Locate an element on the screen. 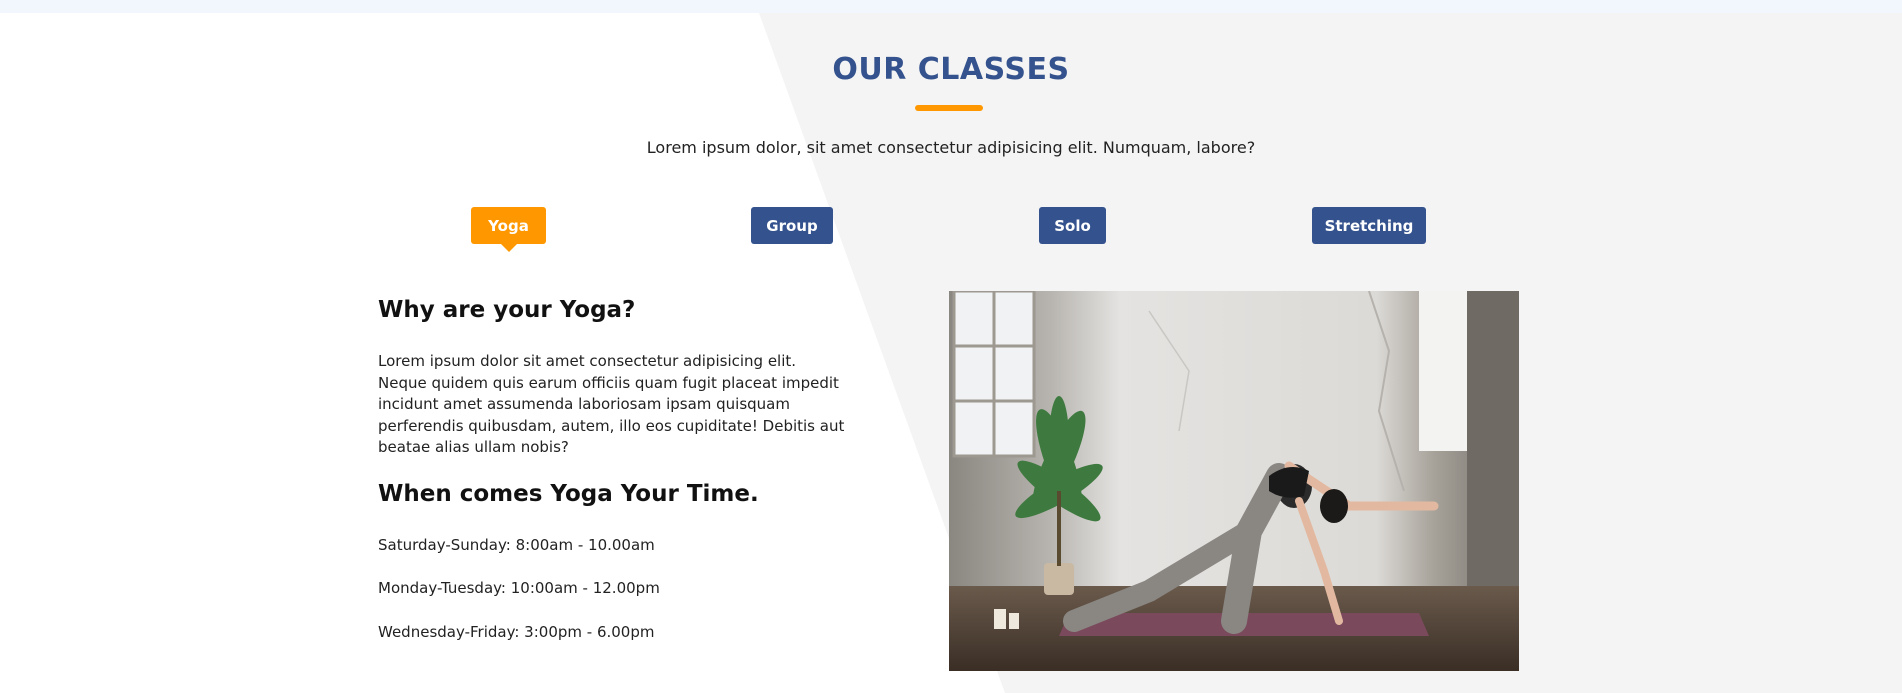 The image size is (1902, 693). tab-yoga: Yoga is located at coordinates (508, 225).